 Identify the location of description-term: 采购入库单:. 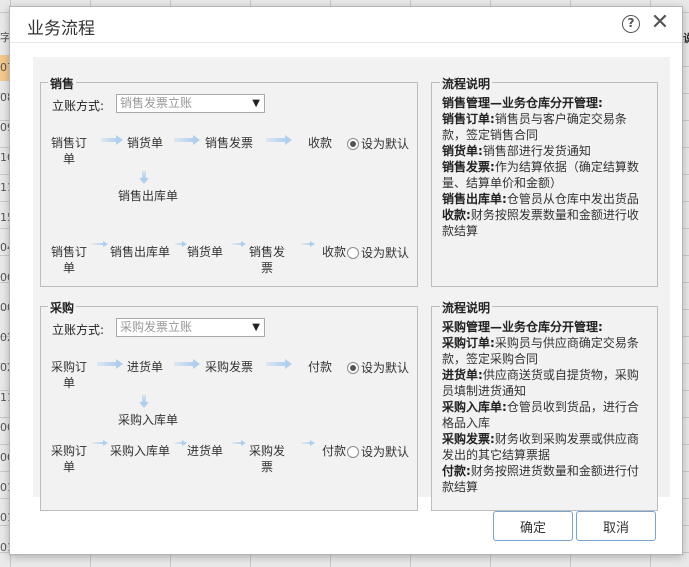
(474, 407).